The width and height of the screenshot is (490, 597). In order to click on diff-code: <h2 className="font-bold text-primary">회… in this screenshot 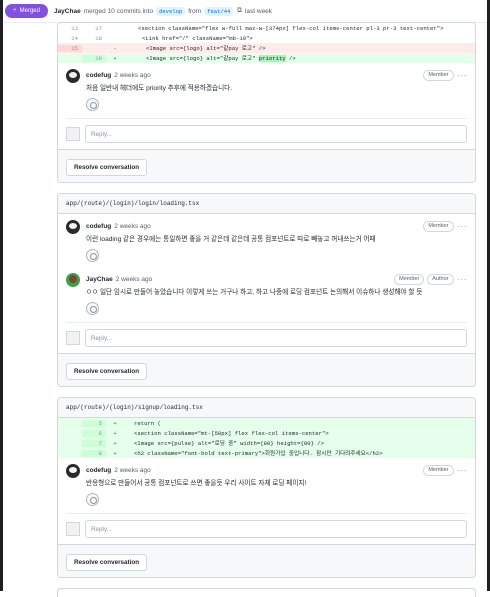, I will do `click(258, 453)`.